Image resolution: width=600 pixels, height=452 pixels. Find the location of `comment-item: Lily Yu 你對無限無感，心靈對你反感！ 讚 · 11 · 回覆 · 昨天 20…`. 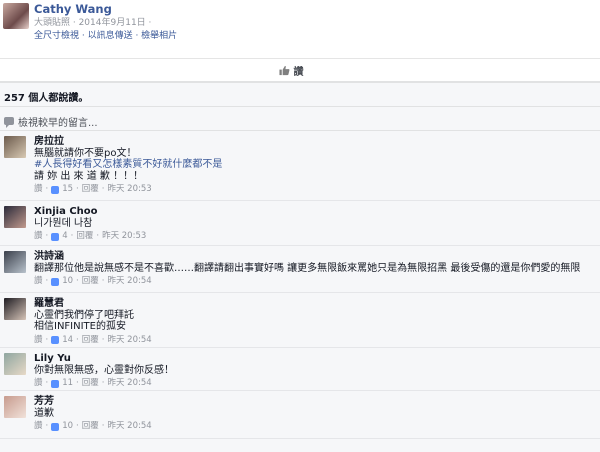

comment-item: Lily Yu 你對無限無感，心靈對你反感！ 讚 · 11 · 回覆 · 昨天 20… is located at coordinates (300, 369).